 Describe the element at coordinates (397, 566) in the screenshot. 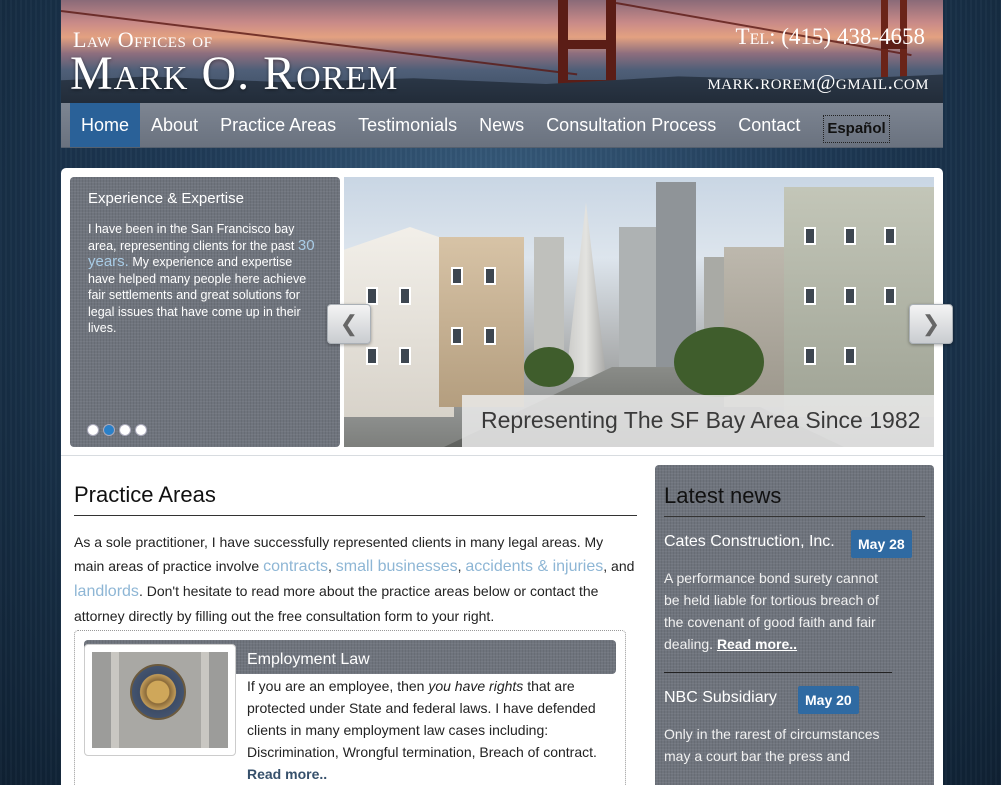

I see `link-small-businesses: small businesses` at that location.